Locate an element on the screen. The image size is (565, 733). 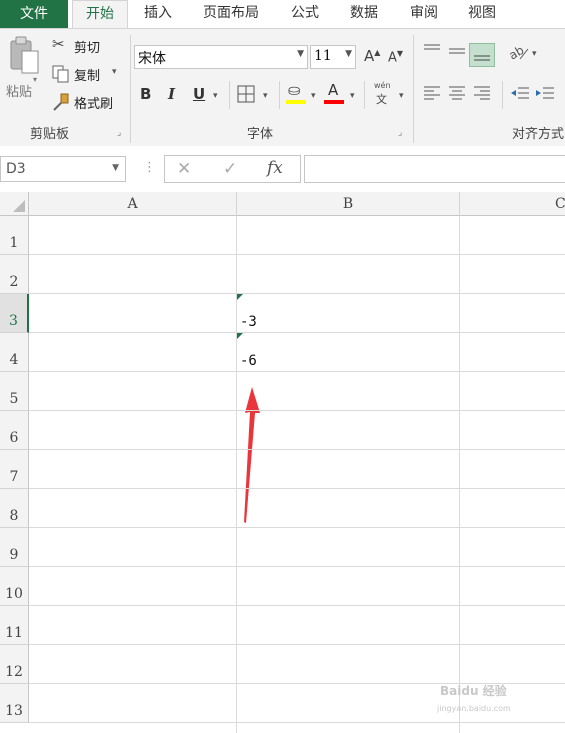
borders-icon is located at coordinates (247, 94).